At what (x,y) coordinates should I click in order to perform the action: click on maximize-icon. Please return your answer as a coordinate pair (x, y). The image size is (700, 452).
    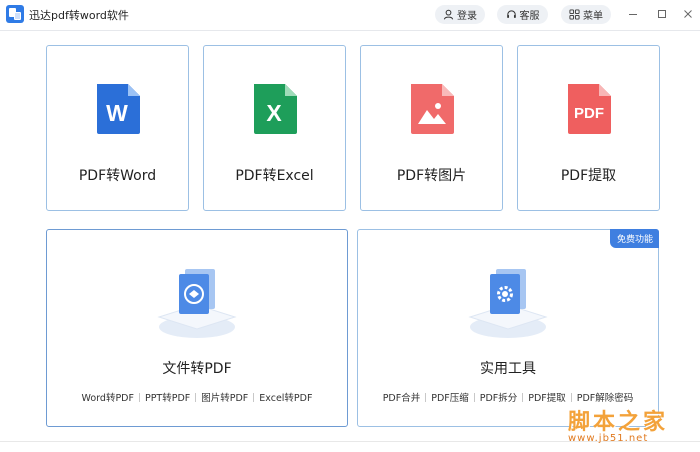
    Looking at the image, I should click on (662, 14).